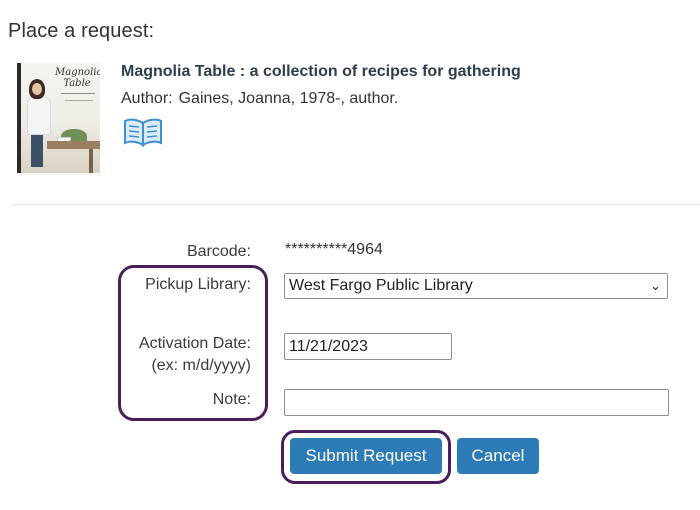 The width and height of the screenshot is (700, 510). What do you see at coordinates (476, 286) in the screenshot?
I see `pickup-library-select: West Fargo Public Library ⌄` at bounding box center [476, 286].